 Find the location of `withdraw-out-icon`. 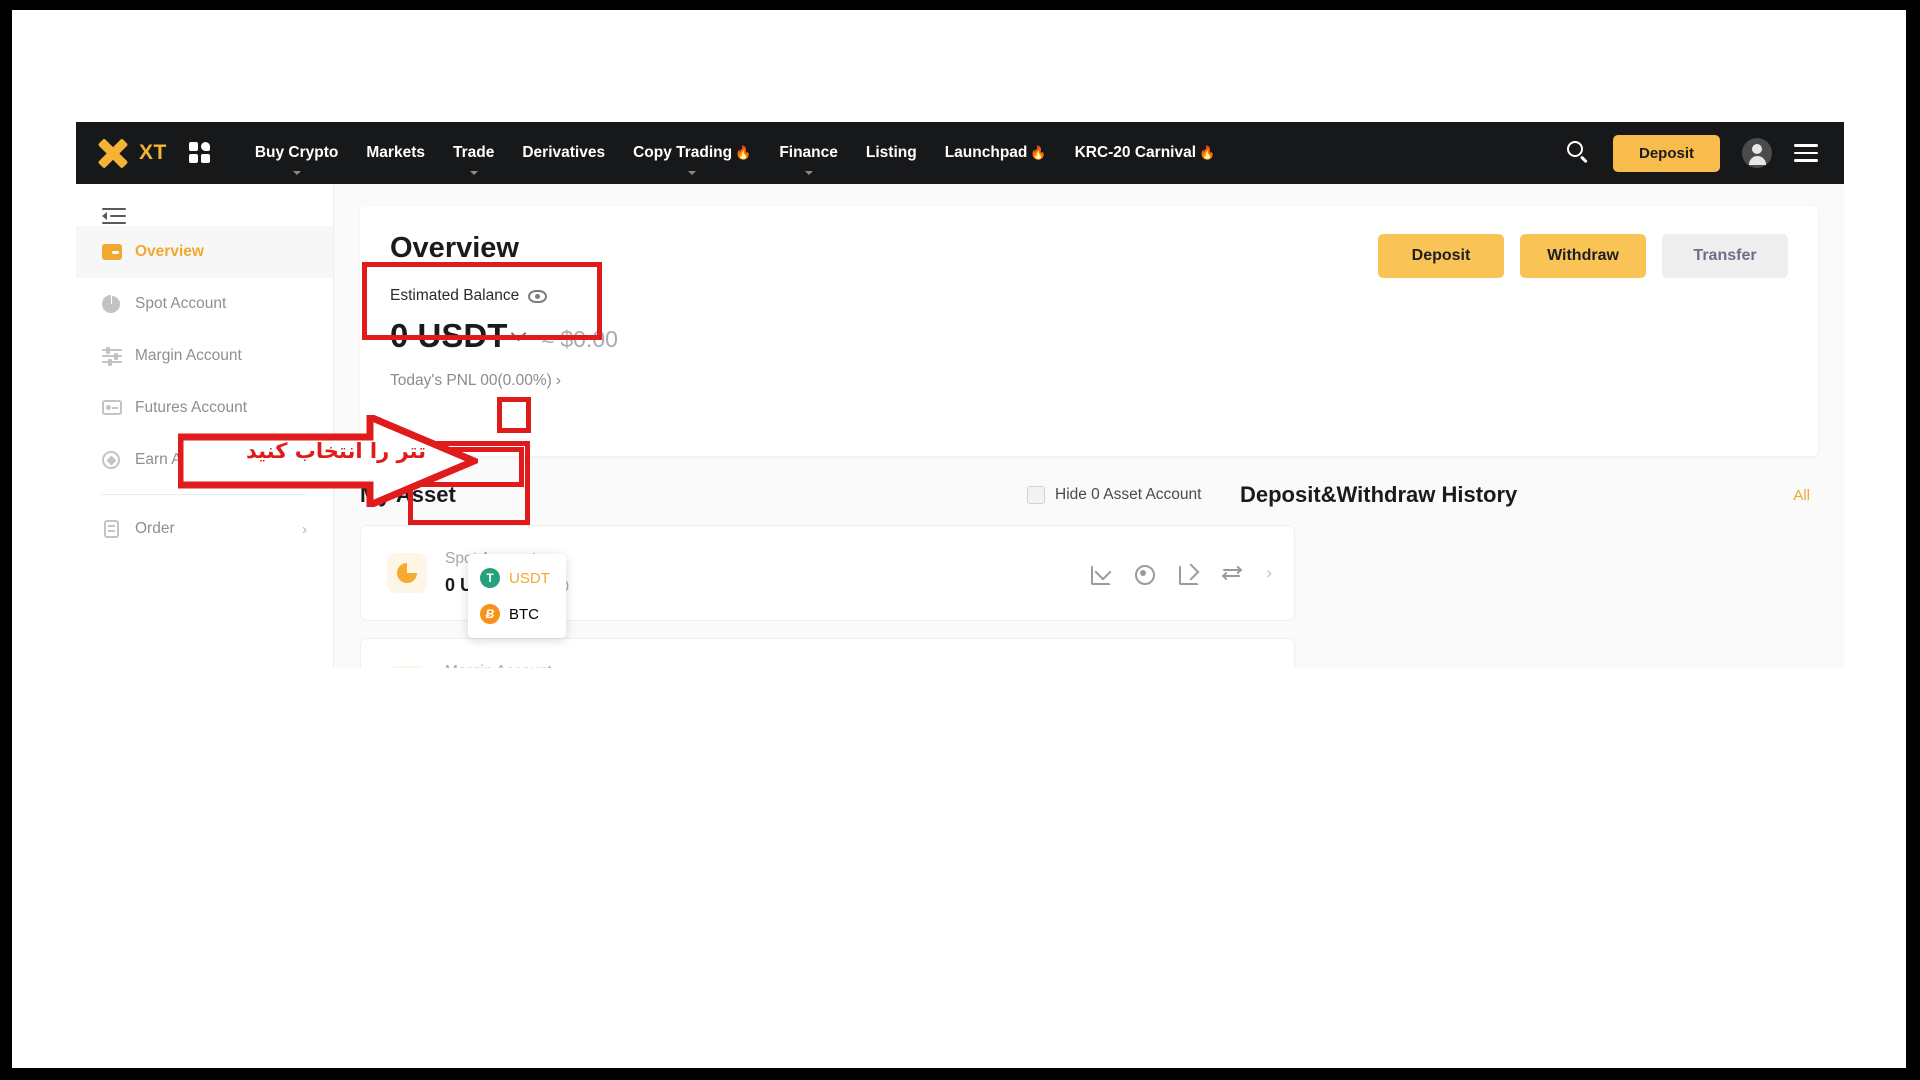

withdraw-out-icon is located at coordinates (1189, 574).